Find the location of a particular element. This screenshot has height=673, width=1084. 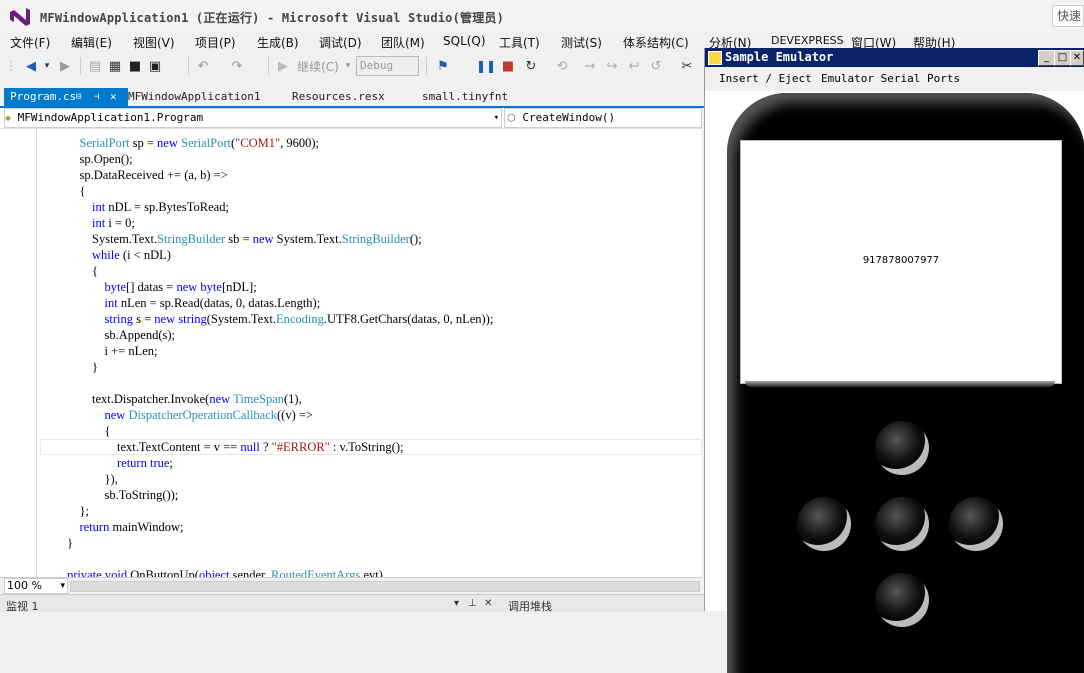

menu-insert-eject: Insert / Eject is located at coordinates (765, 78).